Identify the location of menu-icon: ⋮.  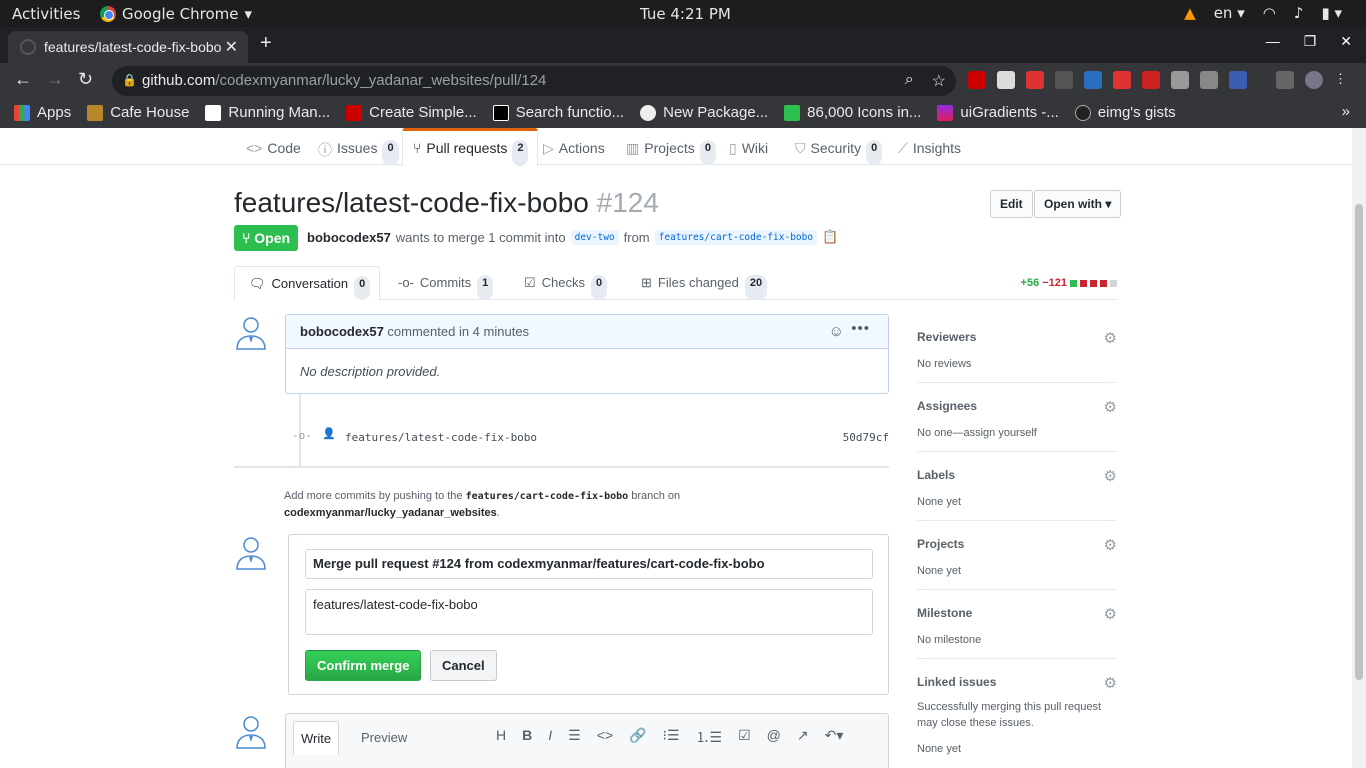
(1340, 80).